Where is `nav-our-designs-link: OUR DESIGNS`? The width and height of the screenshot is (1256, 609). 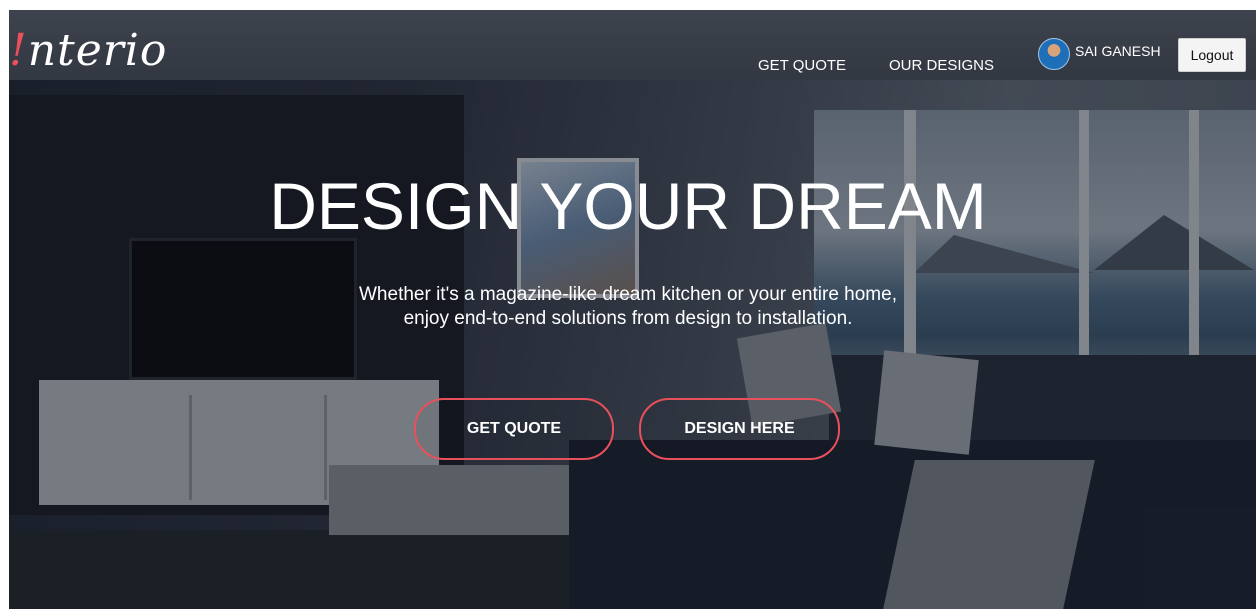 nav-our-designs-link: OUR DESIGNS is located at coordinates (941, 65).